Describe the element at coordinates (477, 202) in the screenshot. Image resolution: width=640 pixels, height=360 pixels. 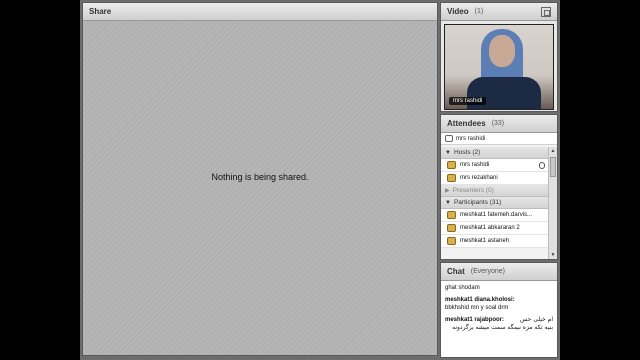
I see `participants-group-label: Participants (31)` at that location.